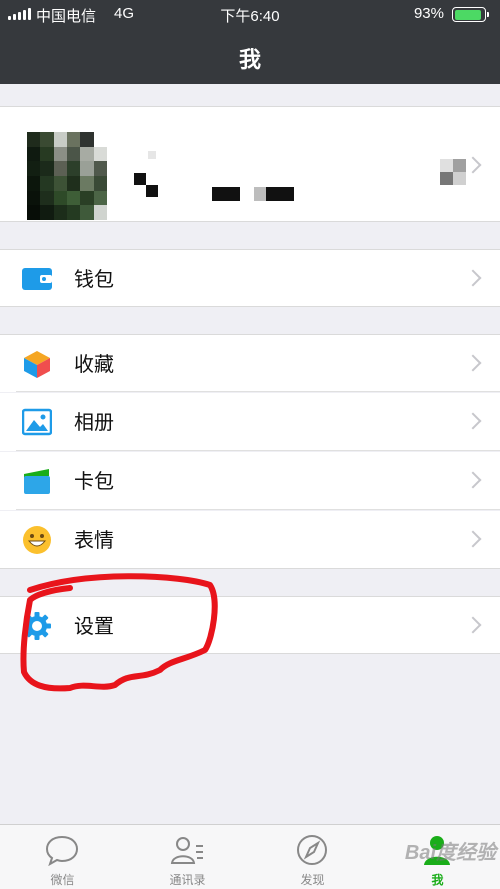  Describe the element at coordinates (62, 850) in the screenshot. I see `chat-bubble-icon` at that location.